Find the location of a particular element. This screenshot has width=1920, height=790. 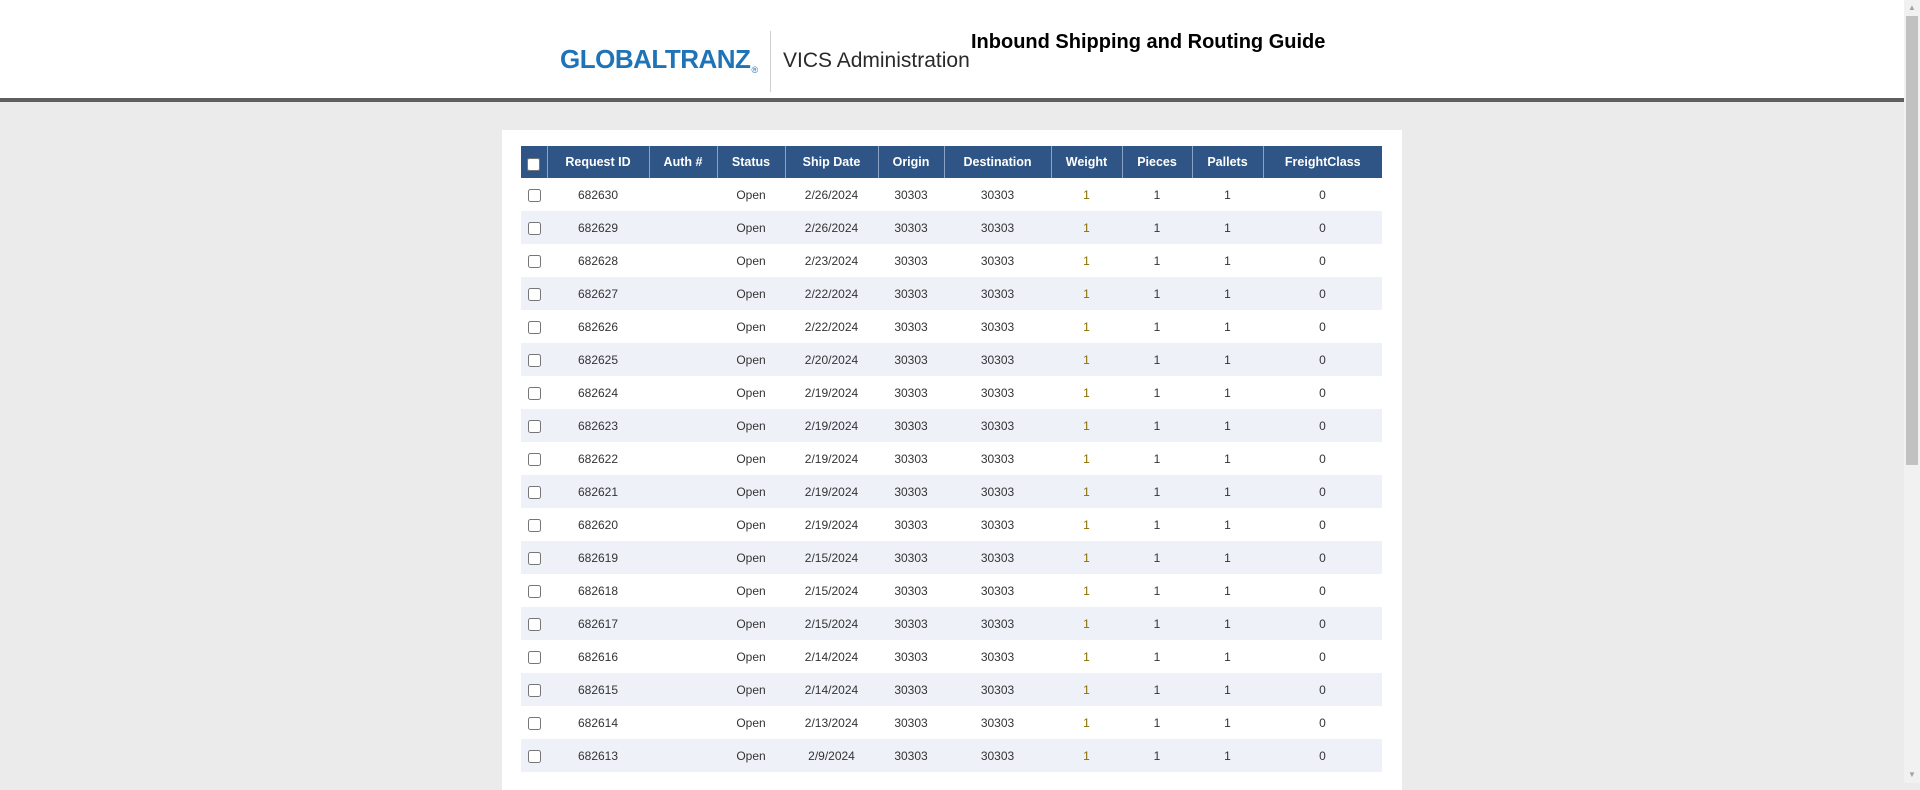

cell-request-id: 682622 is located at coordinates (598, 458).